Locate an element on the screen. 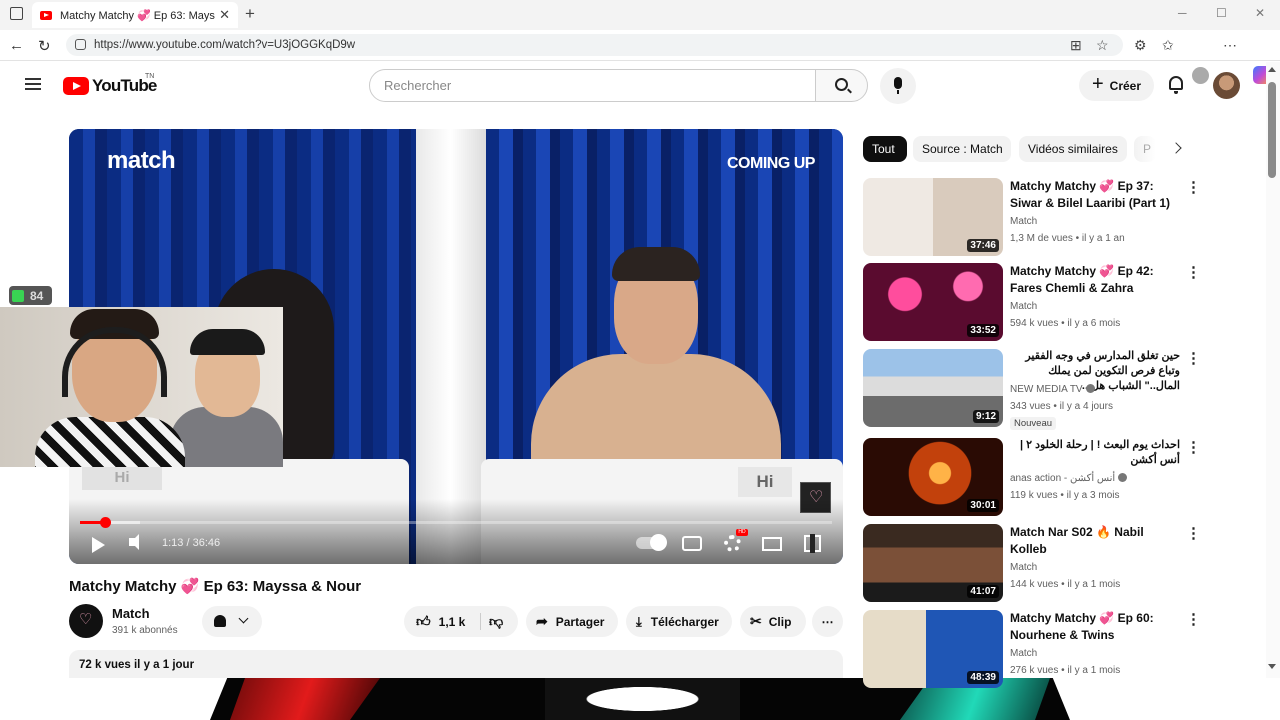 This screenshot has height=720, width=1280. verified-check-icon is located at coordinates (1123, 477).